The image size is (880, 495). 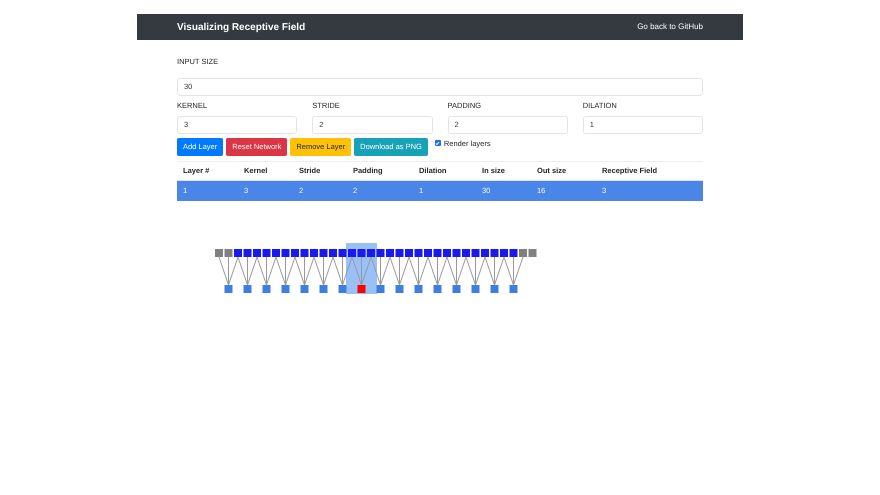 I want to click on github-link: Go back to GitHub, so click(x=670, y=27).